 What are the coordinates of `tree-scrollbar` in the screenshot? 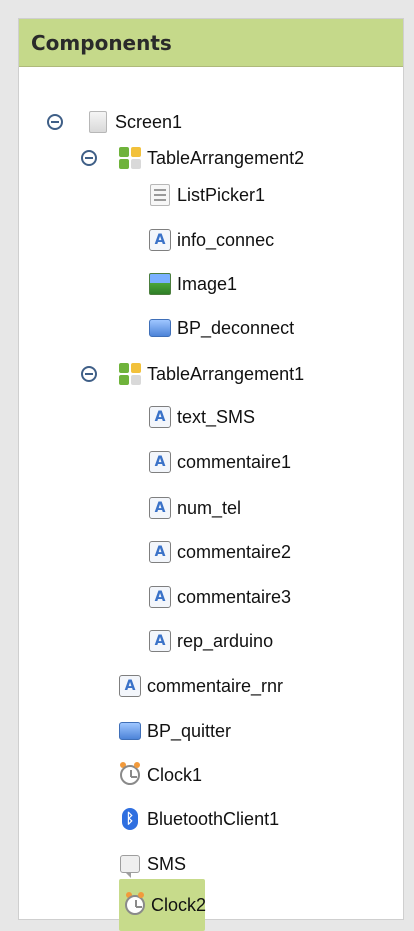 It's located at (400, 517).